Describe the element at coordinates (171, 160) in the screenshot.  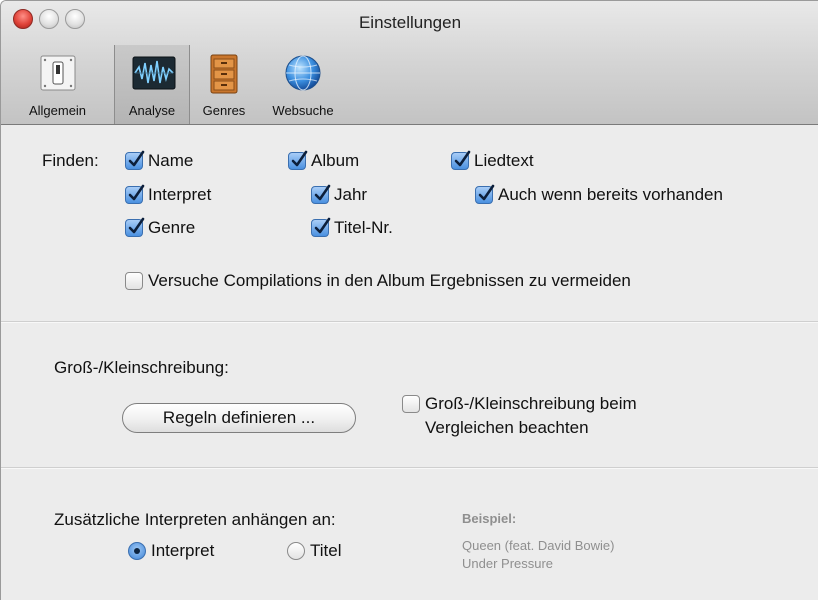
I see `checkbox-label: Name` at that location.